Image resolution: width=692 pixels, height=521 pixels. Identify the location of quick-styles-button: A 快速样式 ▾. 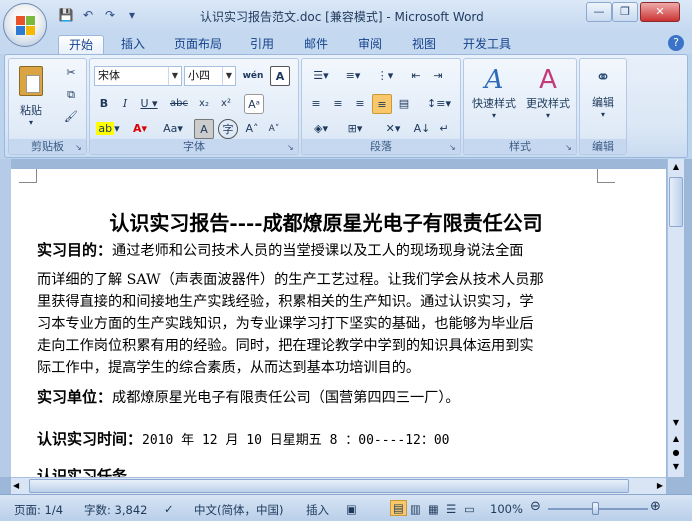
(494, 98).